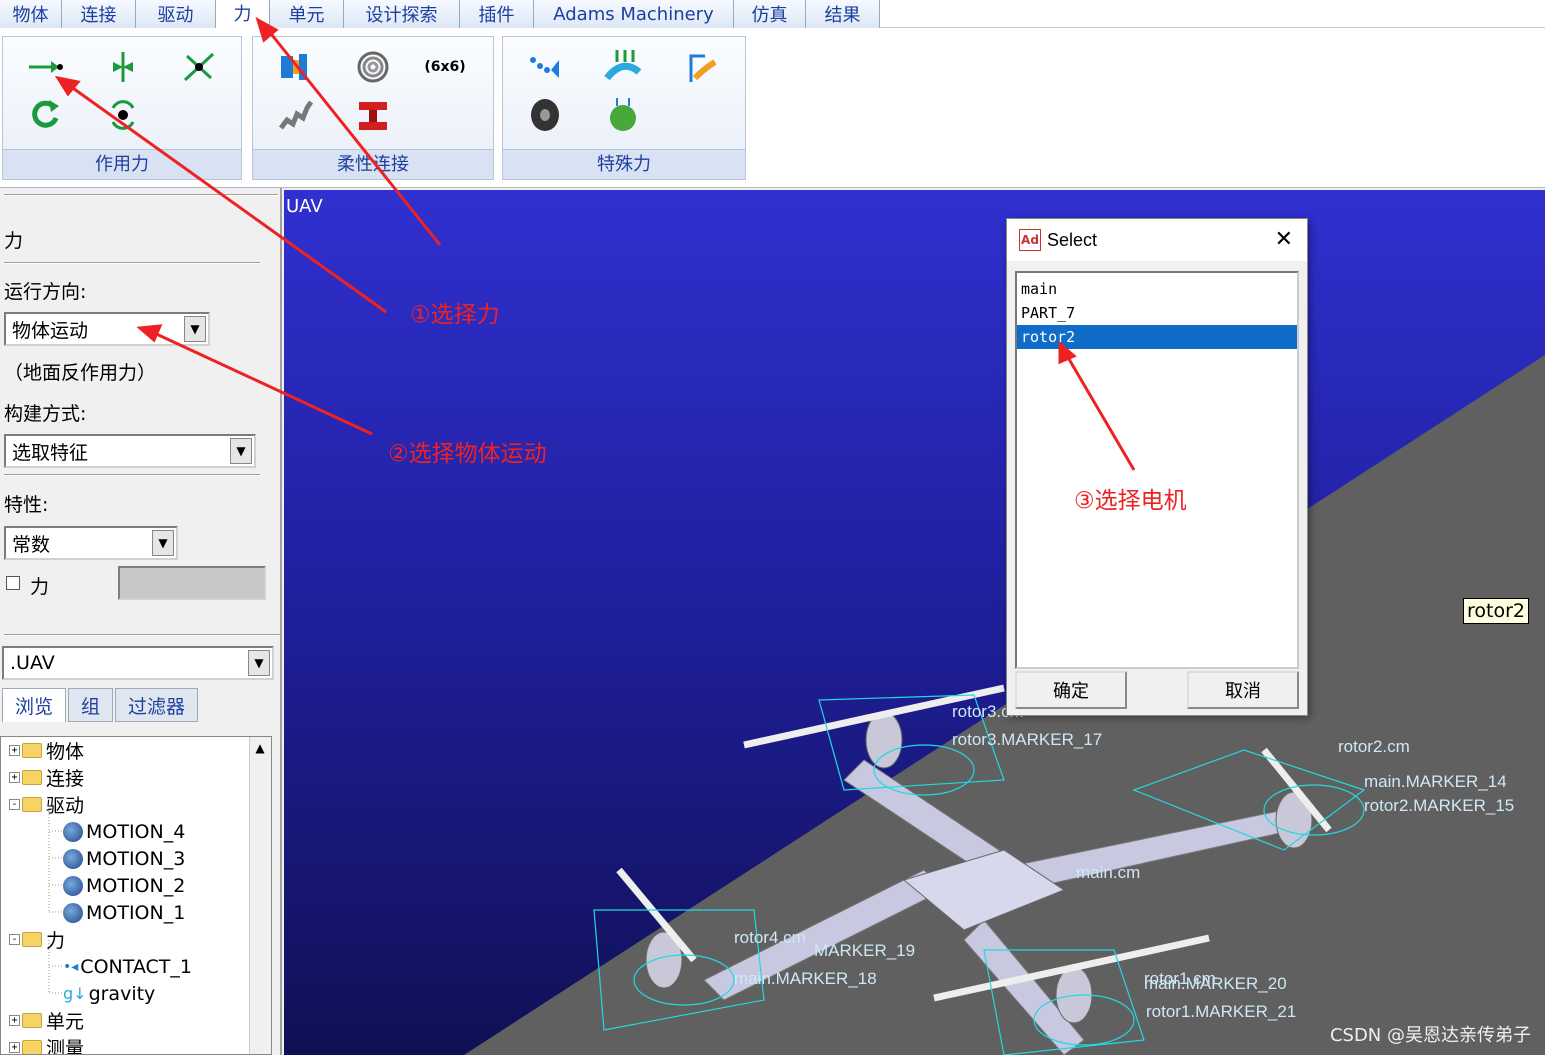 The height and width of the screenshot is (1055, 1545). What do you see at coordinates (45, 115) in the screenshot?
I see `single-torque-icon` at bounding box center [45, 115].